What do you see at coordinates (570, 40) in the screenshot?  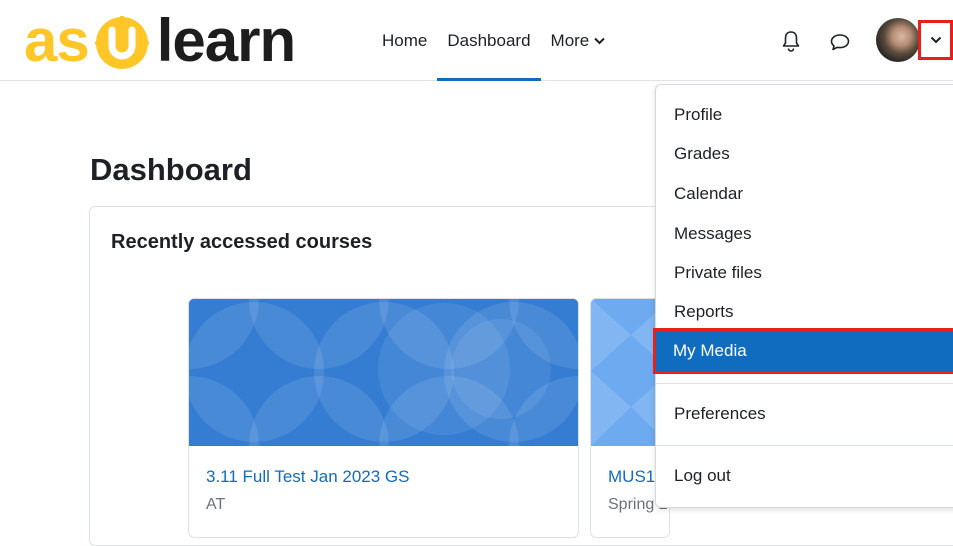 I see `nav-more-label: More` at bounding box center [570, 40].